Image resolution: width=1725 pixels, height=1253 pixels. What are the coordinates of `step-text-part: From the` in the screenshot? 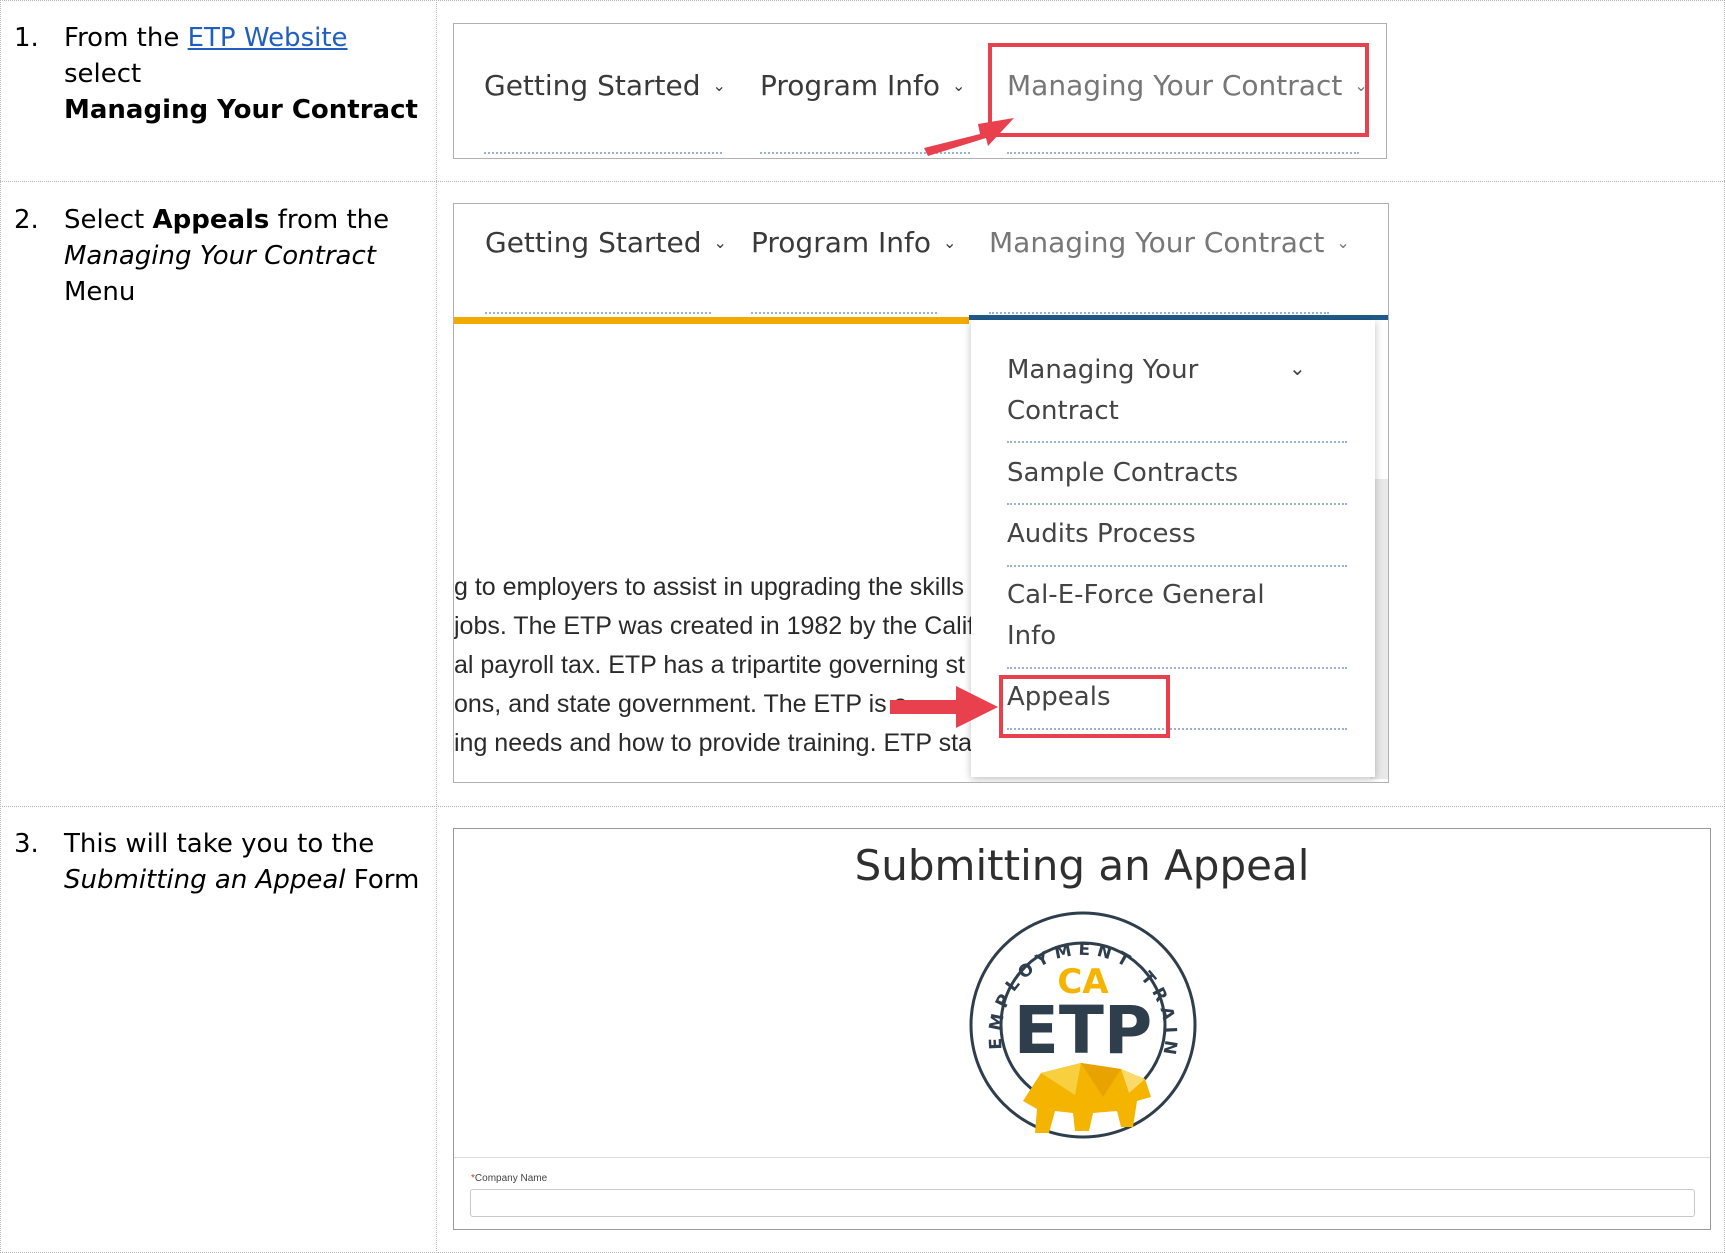 It's located at (126, 38).